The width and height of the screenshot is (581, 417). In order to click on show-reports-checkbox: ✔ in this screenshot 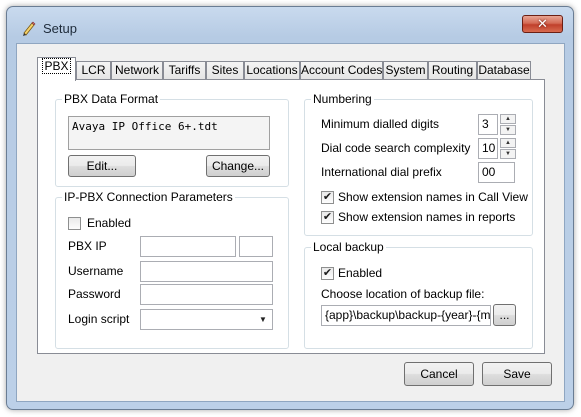, I will do `click(327, 217)`.